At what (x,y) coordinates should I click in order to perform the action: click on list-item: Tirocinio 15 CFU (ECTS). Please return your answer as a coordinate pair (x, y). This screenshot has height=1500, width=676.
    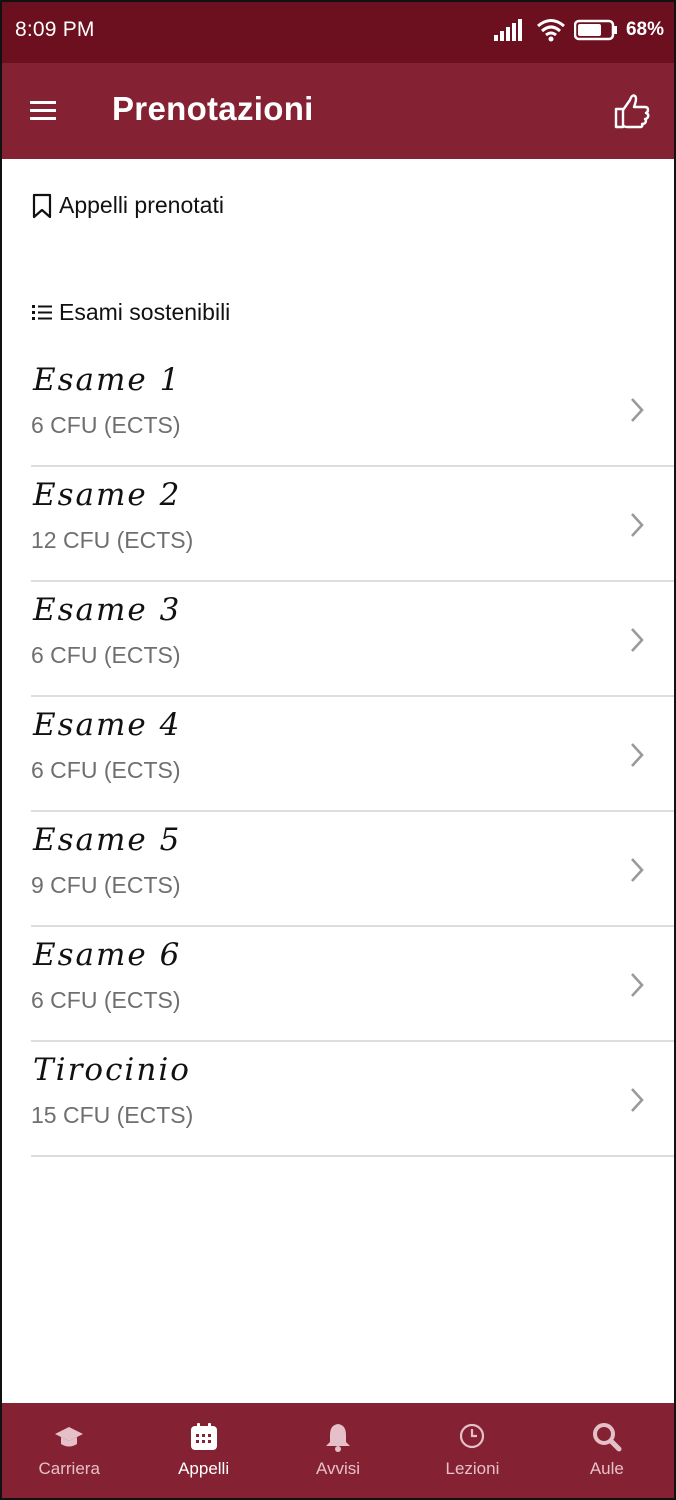
    Looking at the image, I should click on (352, 1099).